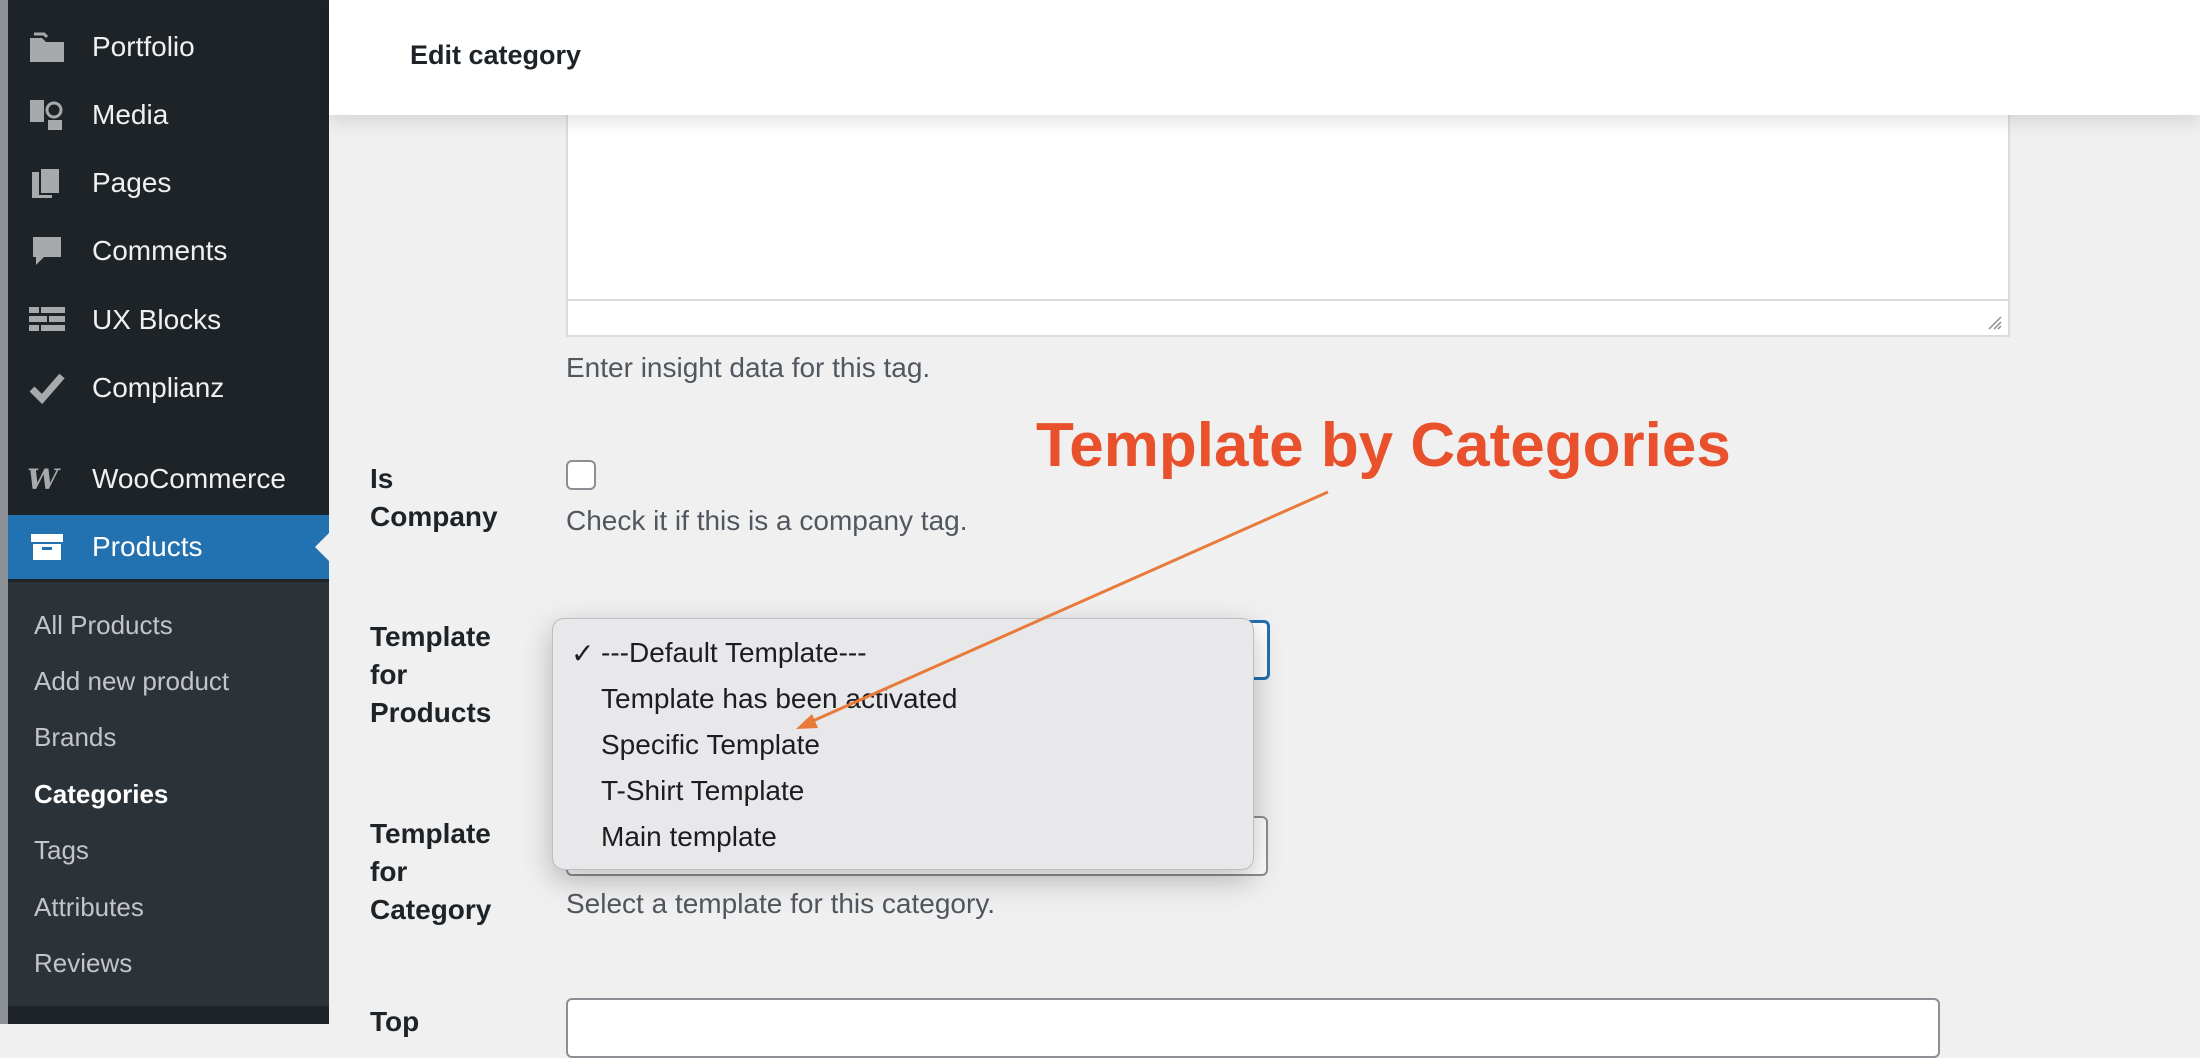 The image size is (2200, 1058). I want to click on sidebar-item-pages: Pages, so click(168, 183).